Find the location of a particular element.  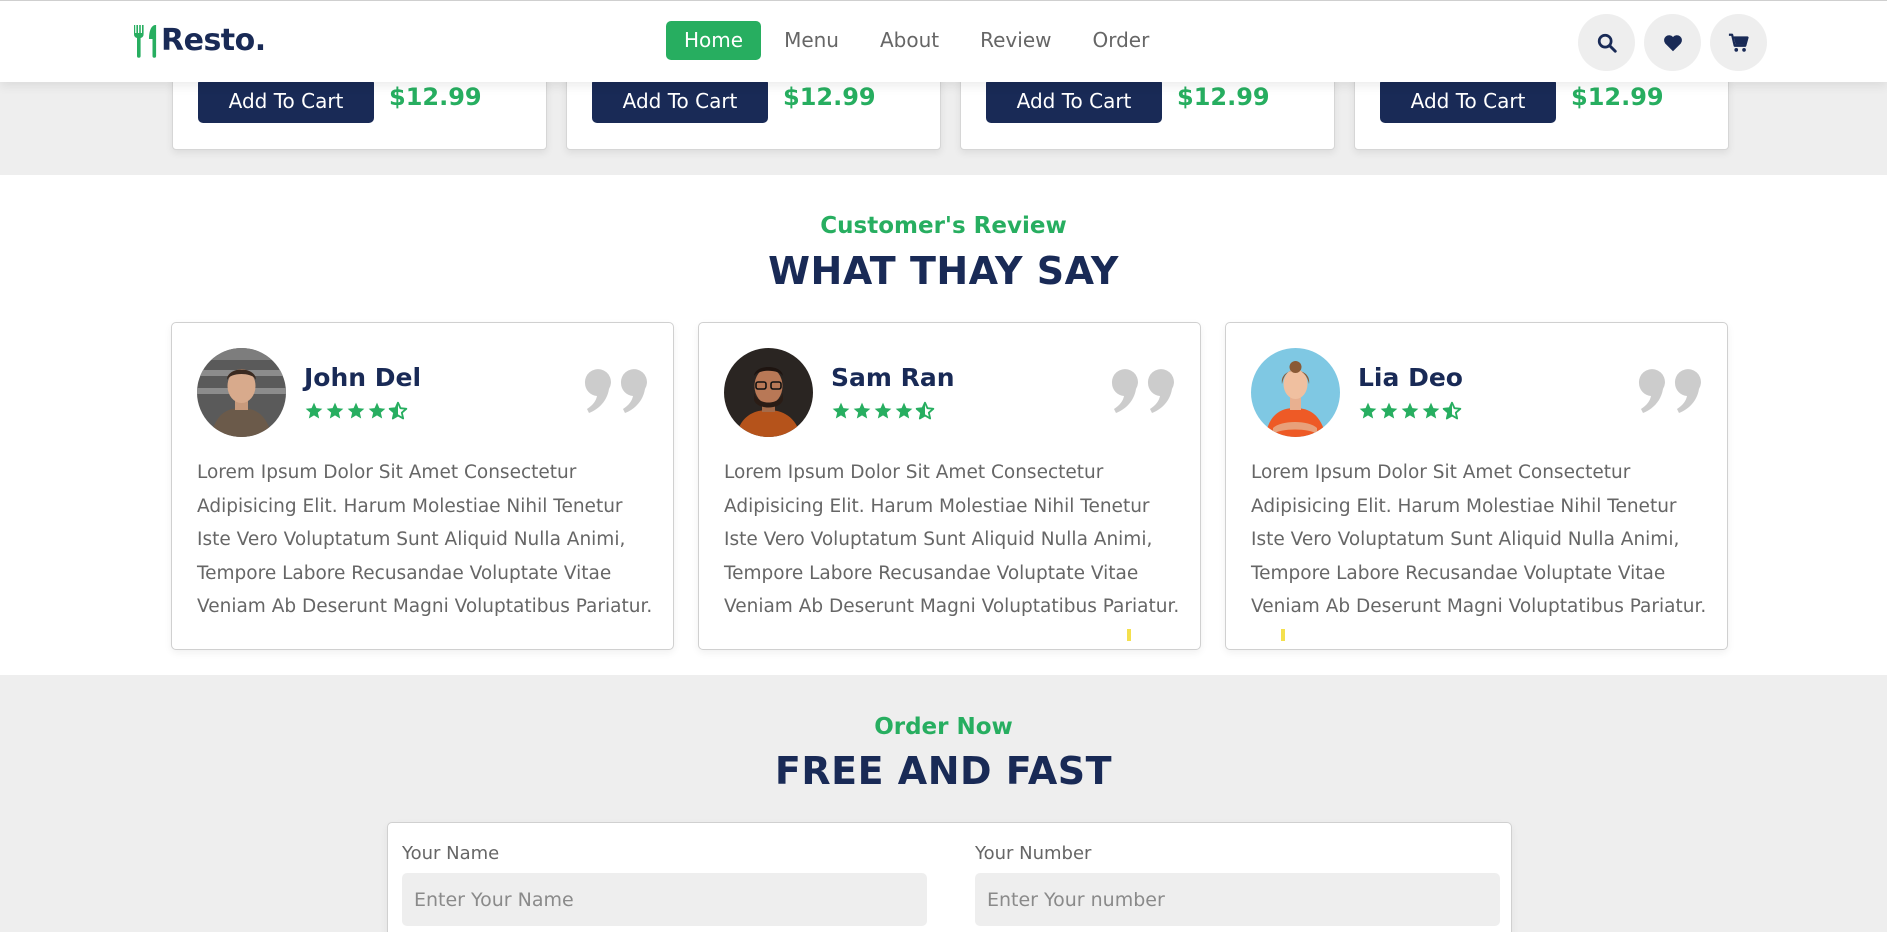

reviewer-name: Sam Ran is located at coordinates (893, 377).